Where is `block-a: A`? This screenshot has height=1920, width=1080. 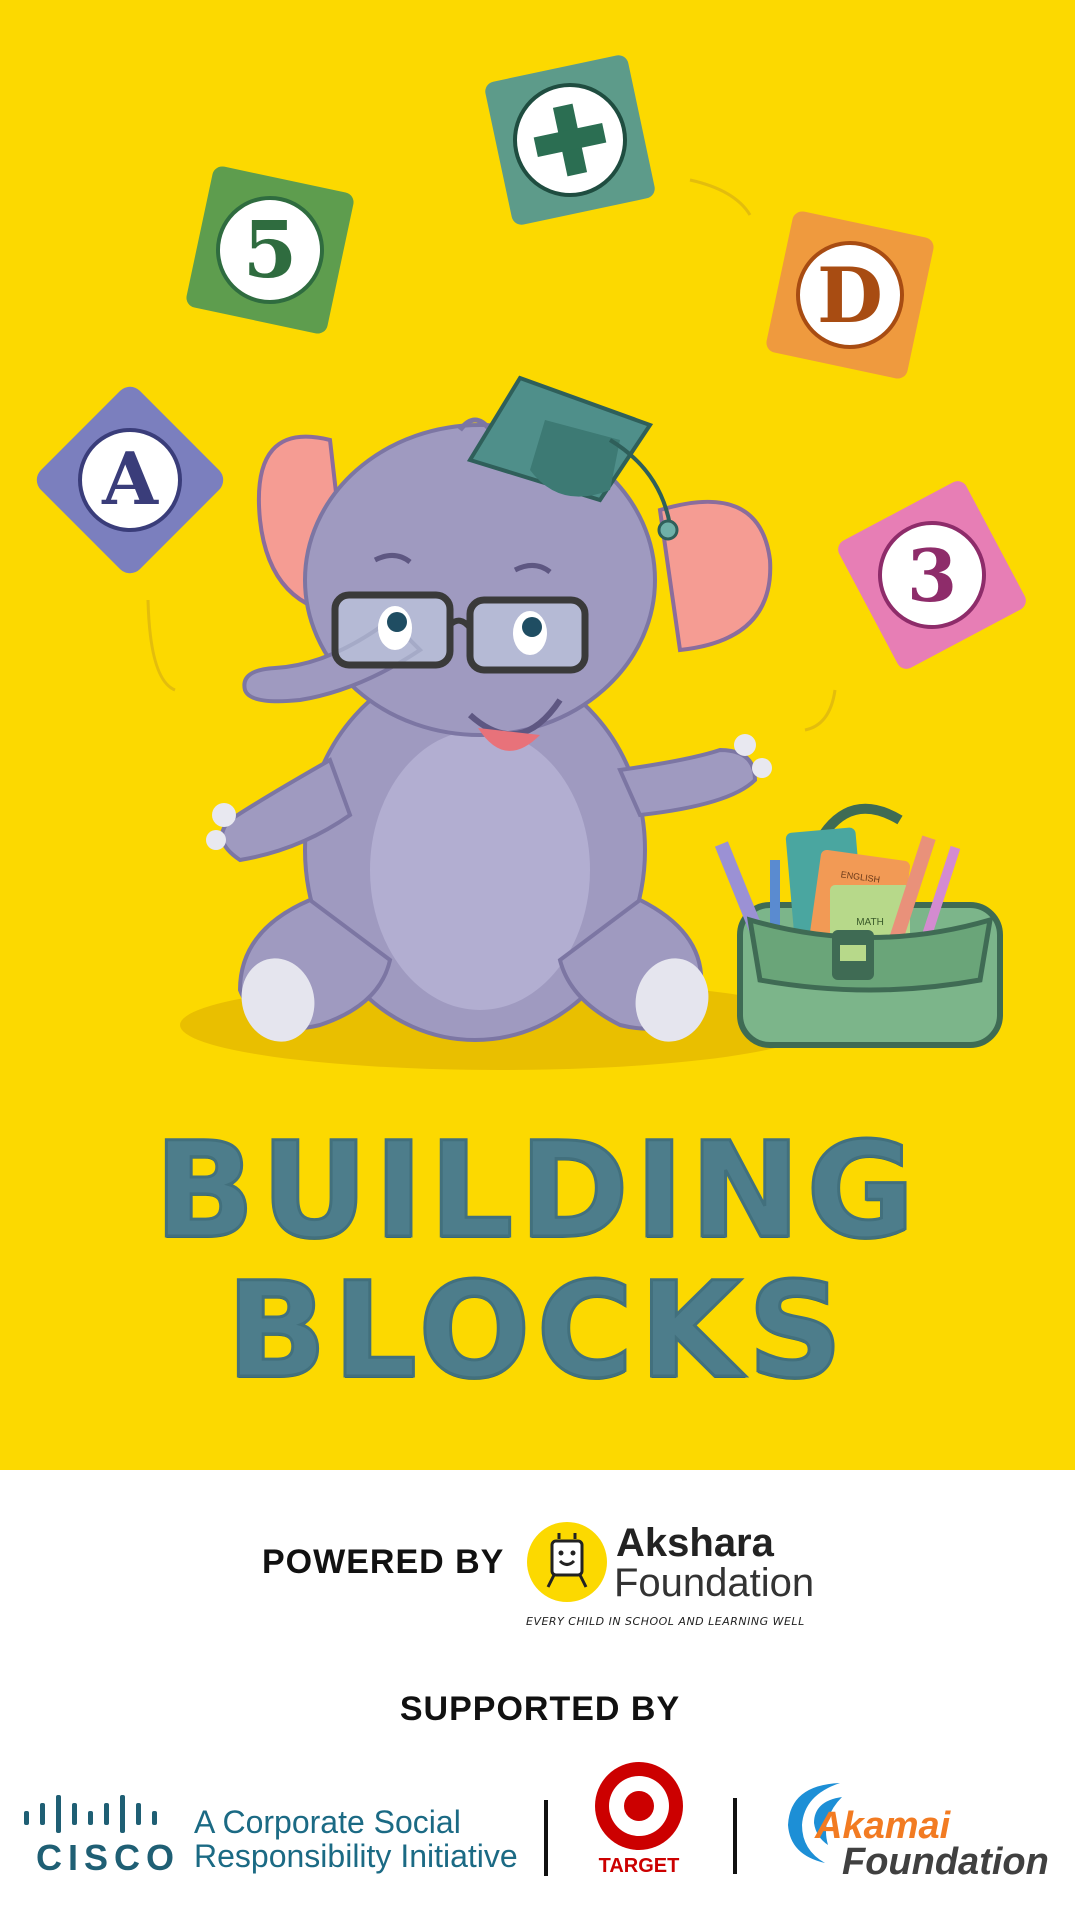
block-a: A is located at coordinates (130, 480).